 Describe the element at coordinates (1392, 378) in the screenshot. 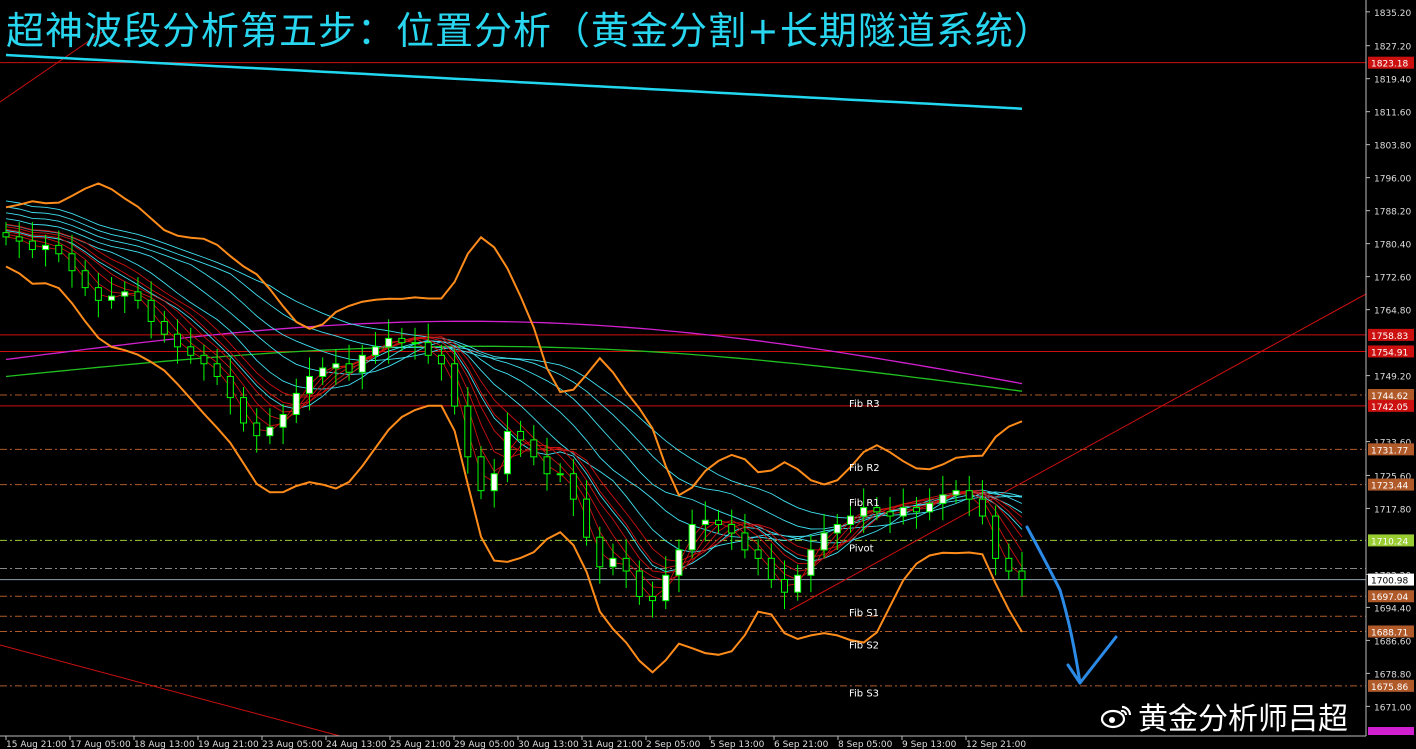

I see `y-tick-label-10: 1749.20` at that location.